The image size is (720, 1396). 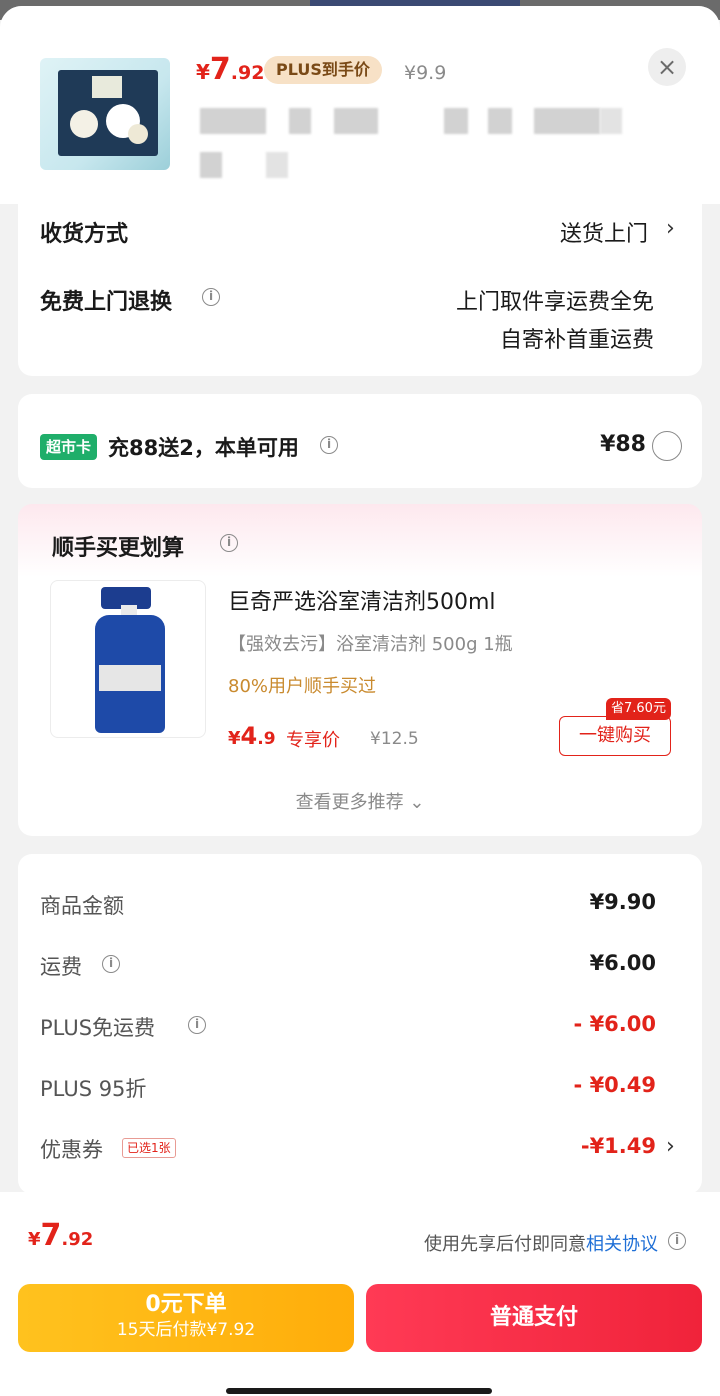 I want to click on return-line-1: 上门取件享运费全免, so click(x=554, y=302).